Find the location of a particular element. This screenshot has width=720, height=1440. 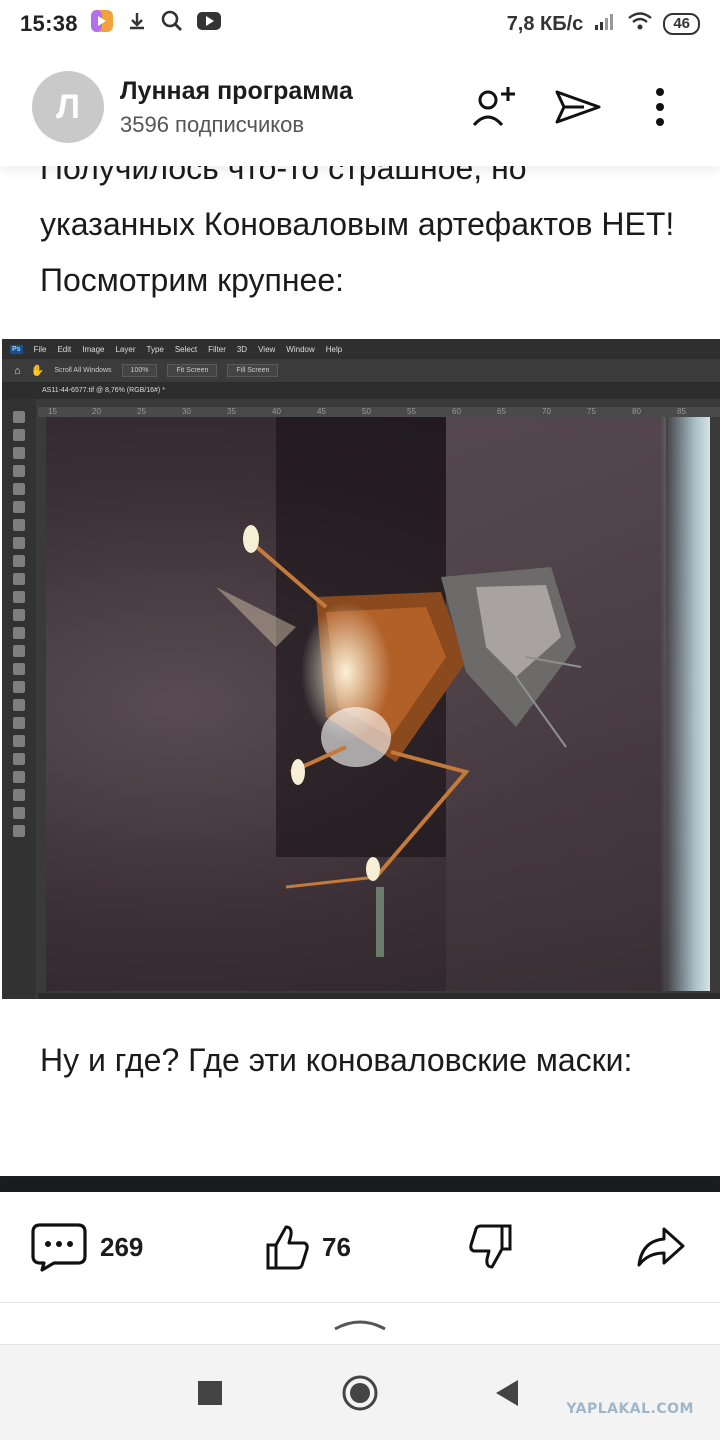

home-button is located at coordinates (360, 1393).